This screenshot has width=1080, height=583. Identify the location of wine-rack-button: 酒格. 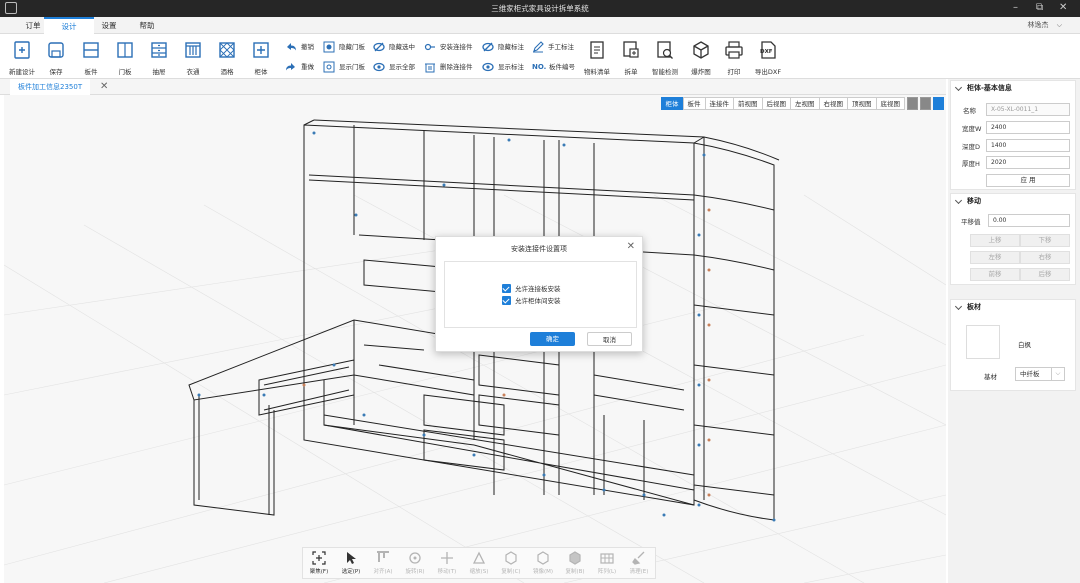
(227, 58).